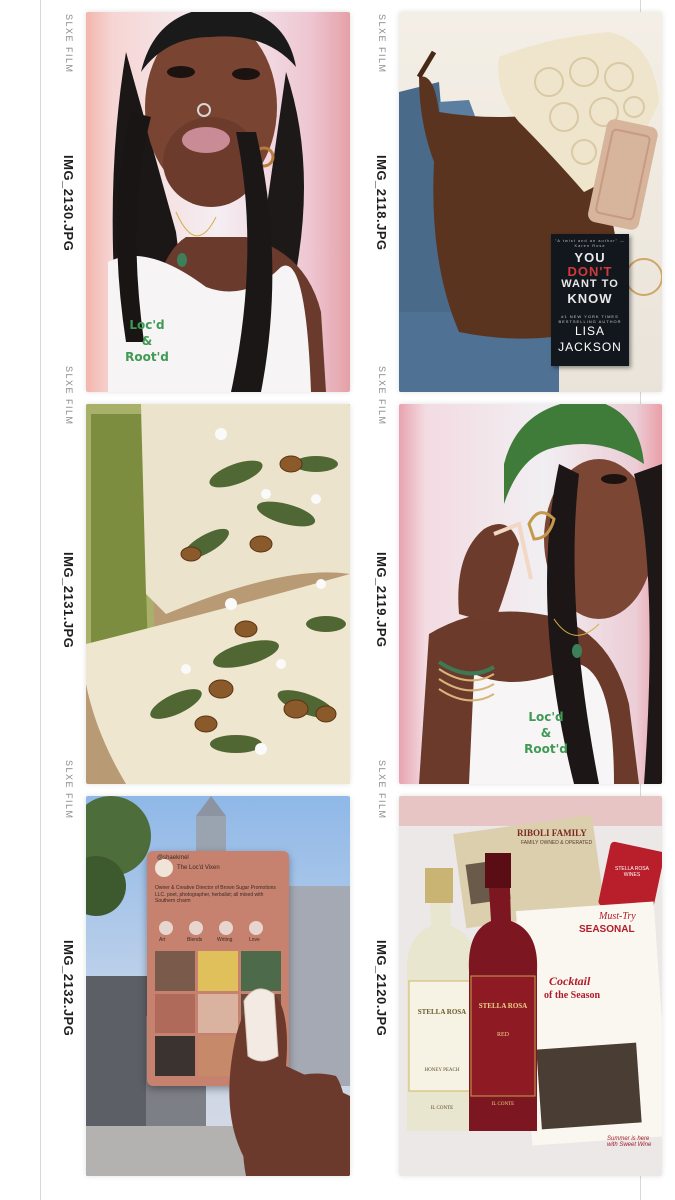 This screenshot has height=1200, width=675. What do you see at coordinates (557, 843) in the screenshot?
I see `riboli-subtitle: FAMILY OWNED & OPERATED` at bounding box center [557, 843].